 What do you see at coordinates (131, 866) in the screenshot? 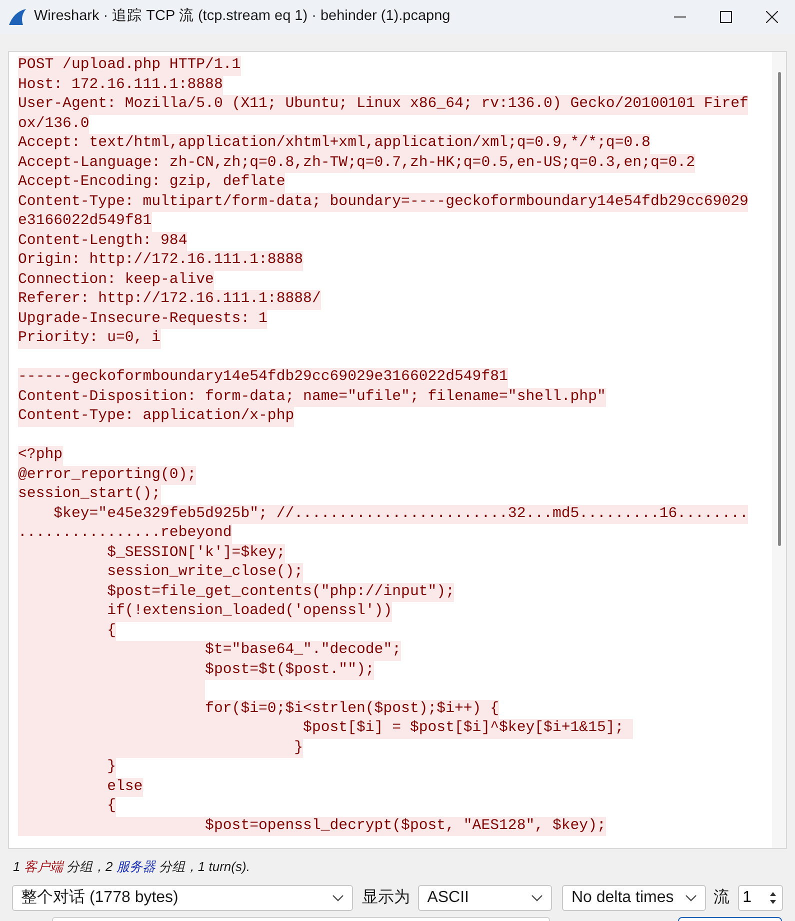
I see `packet-summary: 1 客户端 分组，2 服务器 分组，1 turn(s).` at bounding box center [131, 866].